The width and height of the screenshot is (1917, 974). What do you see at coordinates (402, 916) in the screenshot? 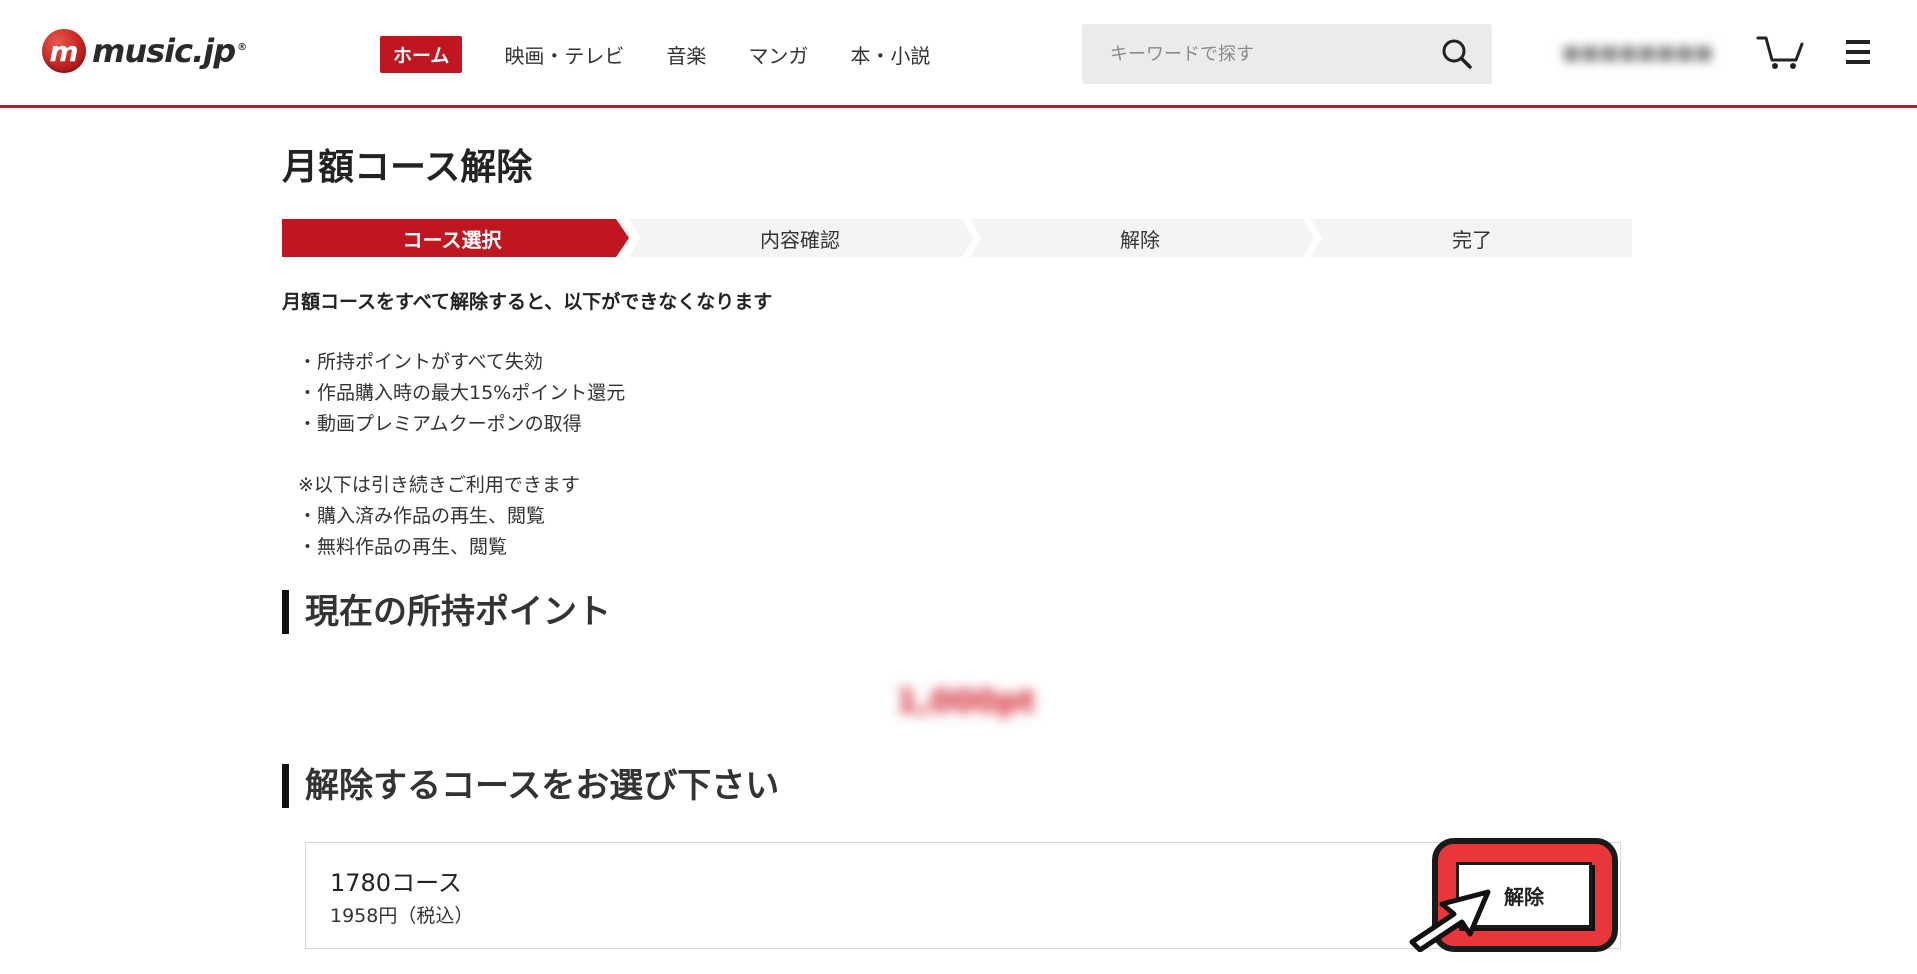
I see `course-price: 1958円（税込）` at bounding box center [402, 916].